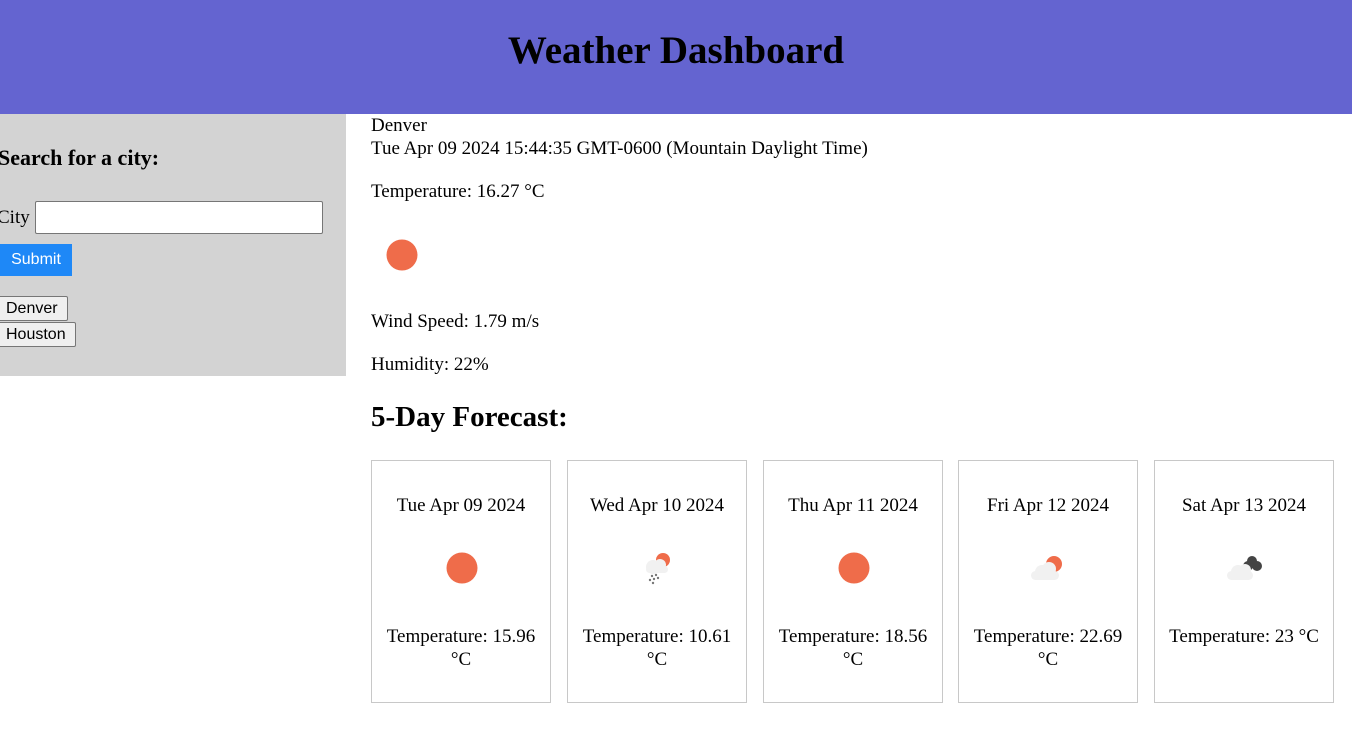 Image resolution: width=1352 pixels, height=743 pixels. What do you see at coordinates (458, 191) in the screenshot?
I see `current-temperature: Temperature: 16.27 °C` at bounding box center [458, 191].